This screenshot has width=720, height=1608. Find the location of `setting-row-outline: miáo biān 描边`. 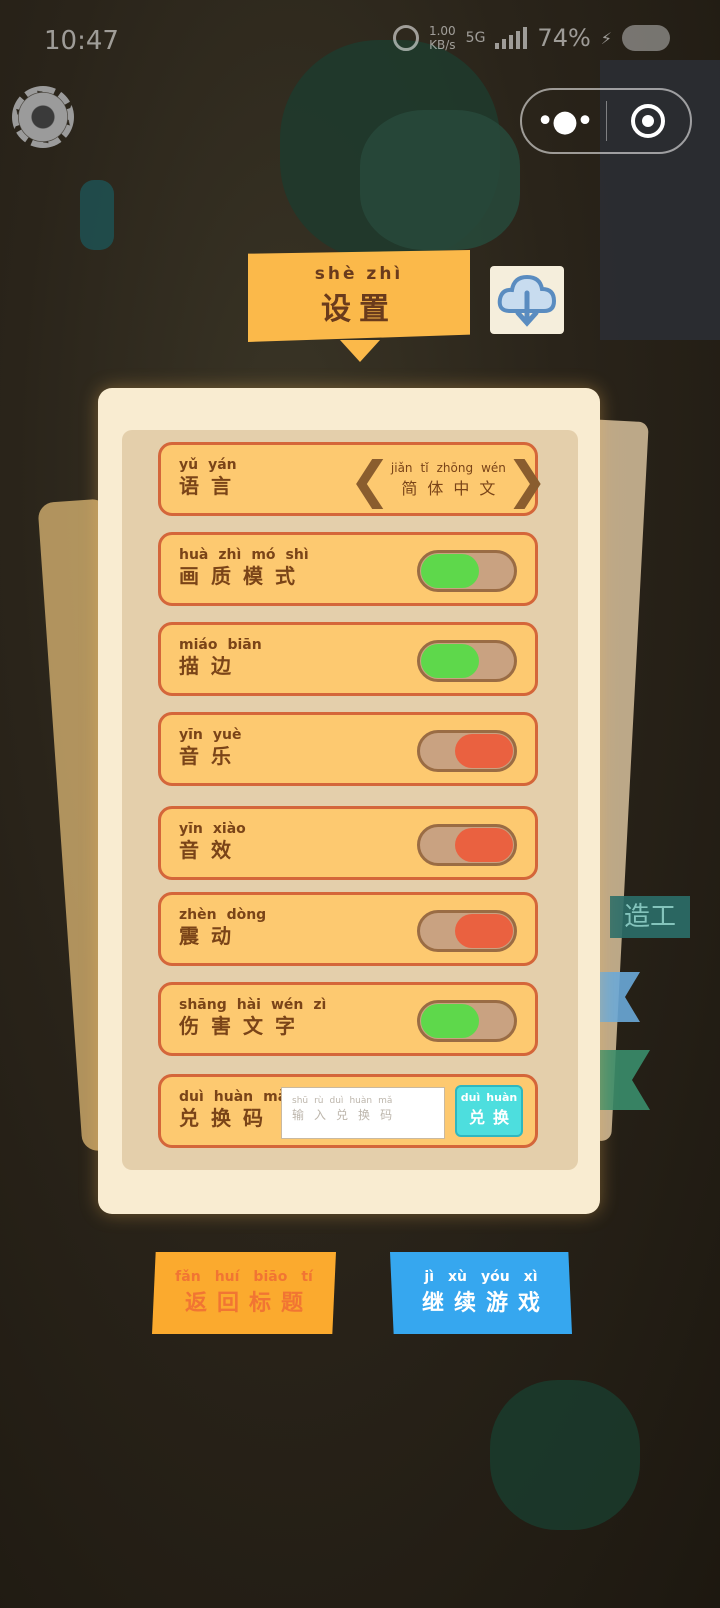

setting-row-outline: miáo biān 描边 is located at coordinates (348, 659).